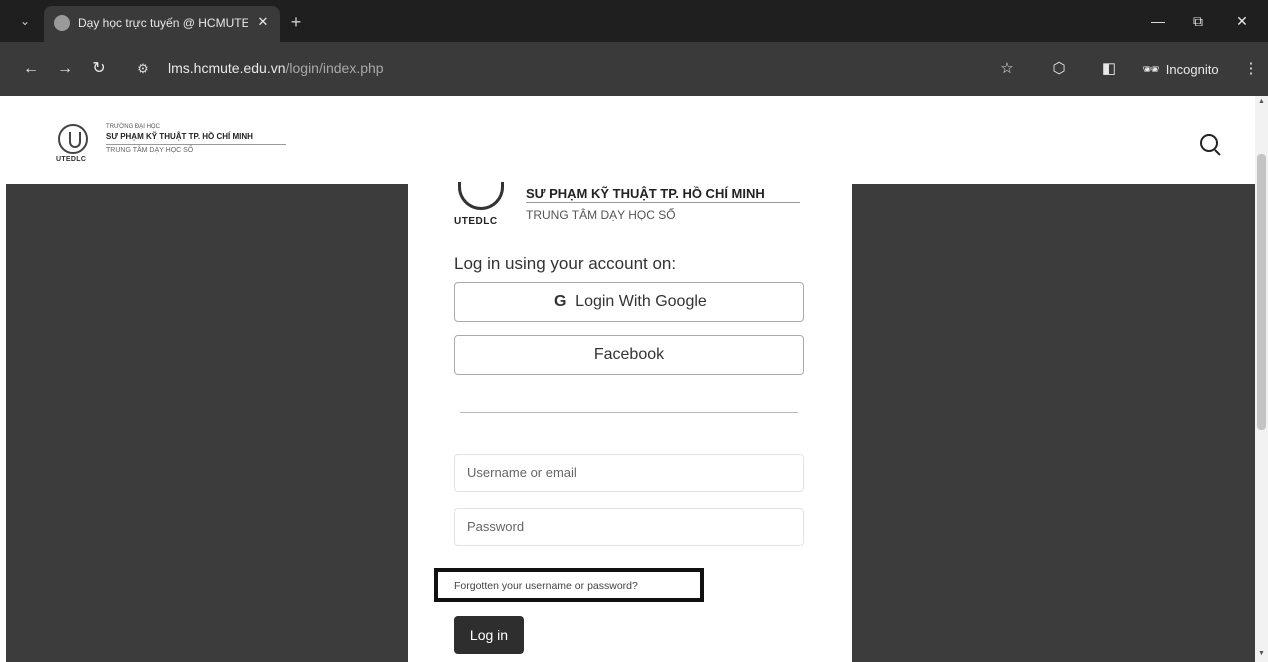 The image size is (1268, 662). I want to click on facebook-login-button: Facebook, so click(629, 355).